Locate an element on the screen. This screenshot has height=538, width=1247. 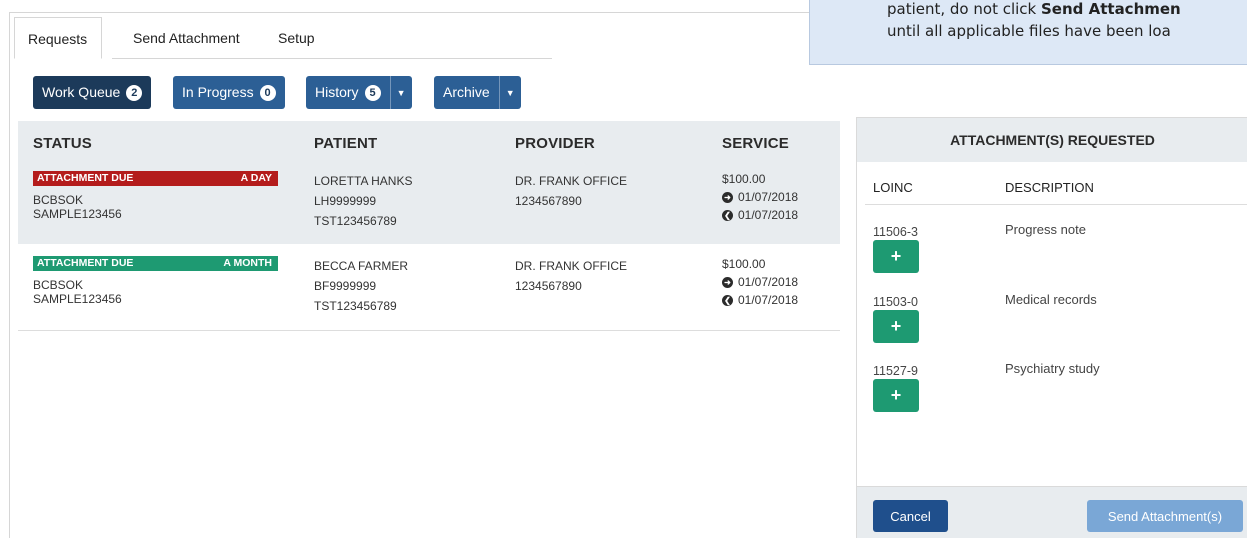
callout-line-1: patient, do not click Send Attachmen is located at coordinates (1034, 9).